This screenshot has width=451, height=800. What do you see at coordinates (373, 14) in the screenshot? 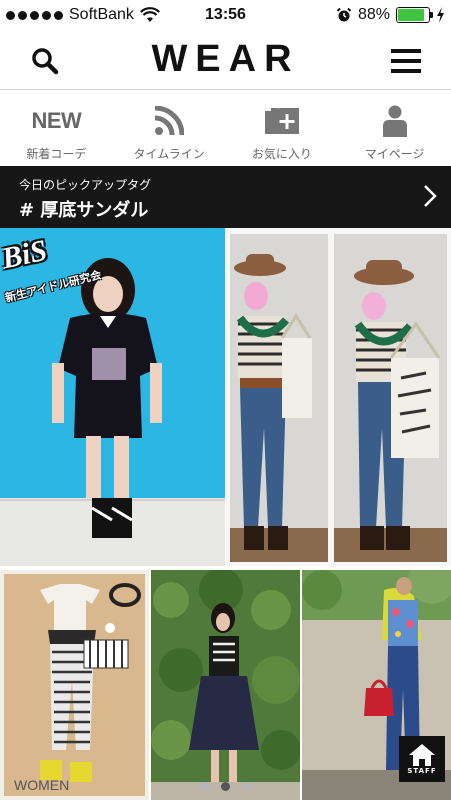
I see `battery-percent: 88%` at bounding box center [373, 14].